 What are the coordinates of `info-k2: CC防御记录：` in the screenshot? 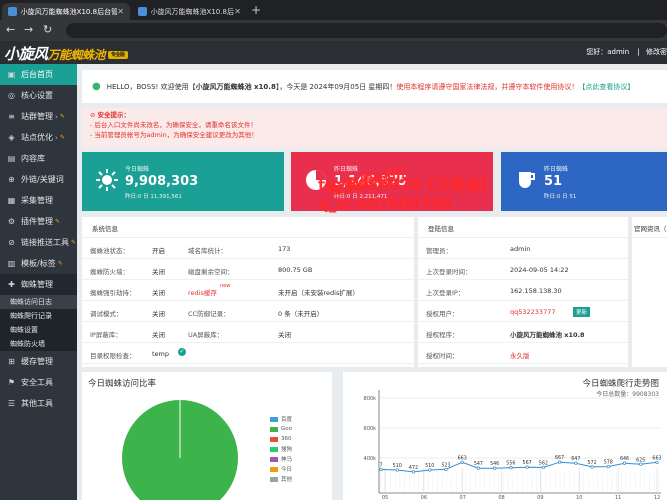 It's located at (209, 314).